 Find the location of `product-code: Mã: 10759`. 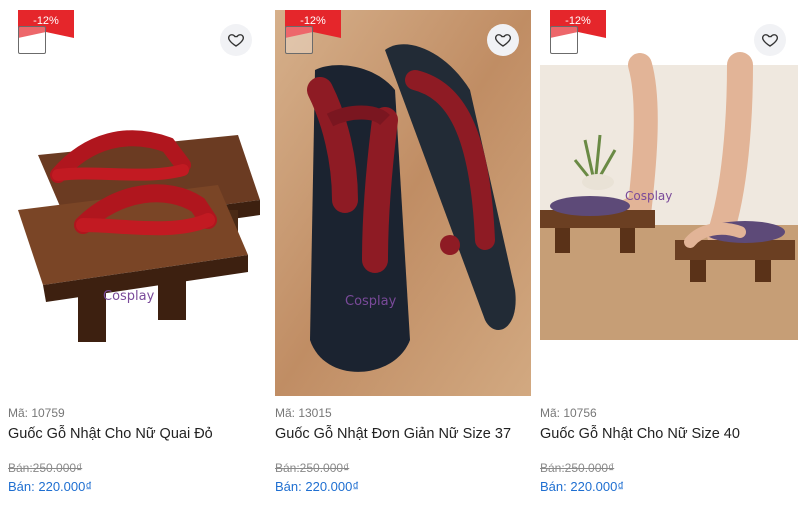

product-code: Mã: 10759 is located at coordinates (36, 413).